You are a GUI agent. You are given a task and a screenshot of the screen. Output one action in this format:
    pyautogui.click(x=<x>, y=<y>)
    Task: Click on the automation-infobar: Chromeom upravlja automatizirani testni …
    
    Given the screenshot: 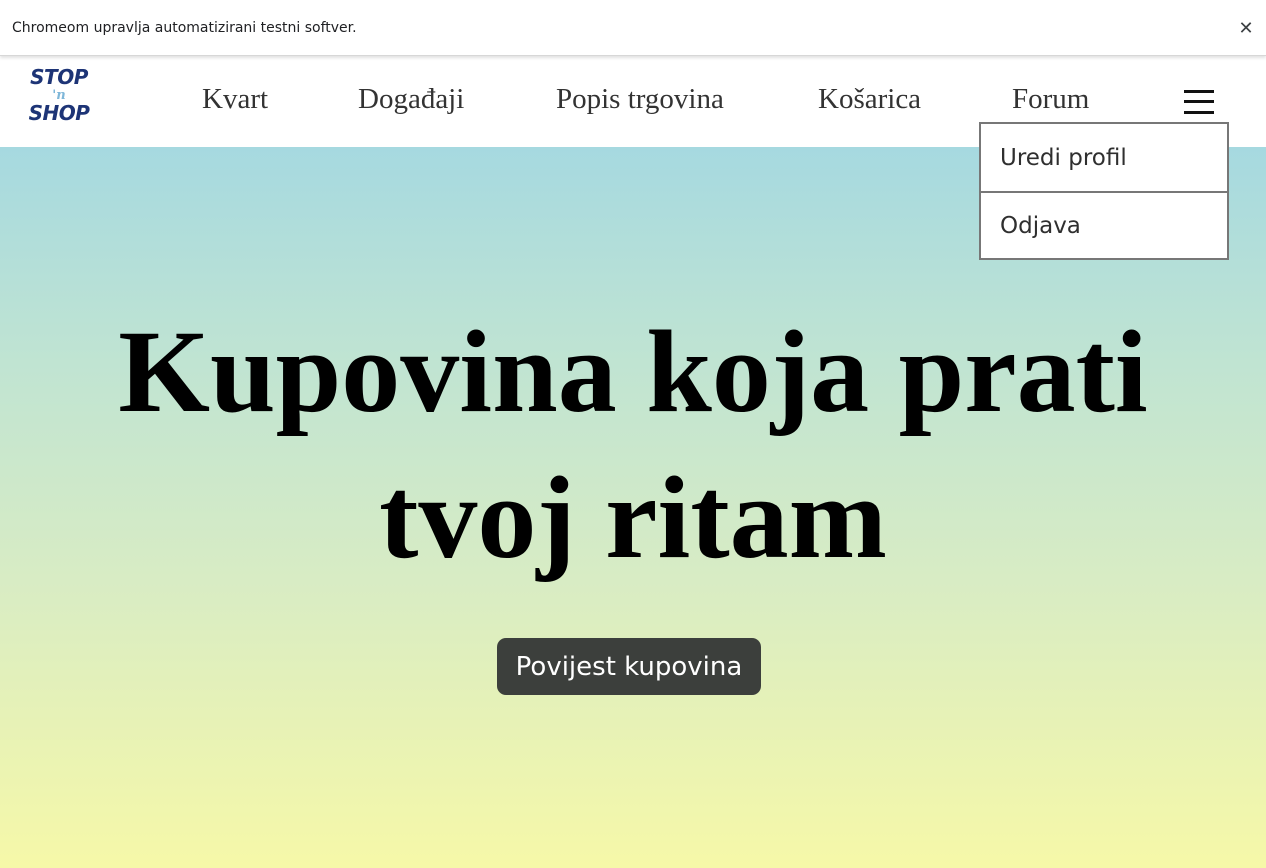 What is the action you would take?
    pyautogui.click(x=633, y=28)
    